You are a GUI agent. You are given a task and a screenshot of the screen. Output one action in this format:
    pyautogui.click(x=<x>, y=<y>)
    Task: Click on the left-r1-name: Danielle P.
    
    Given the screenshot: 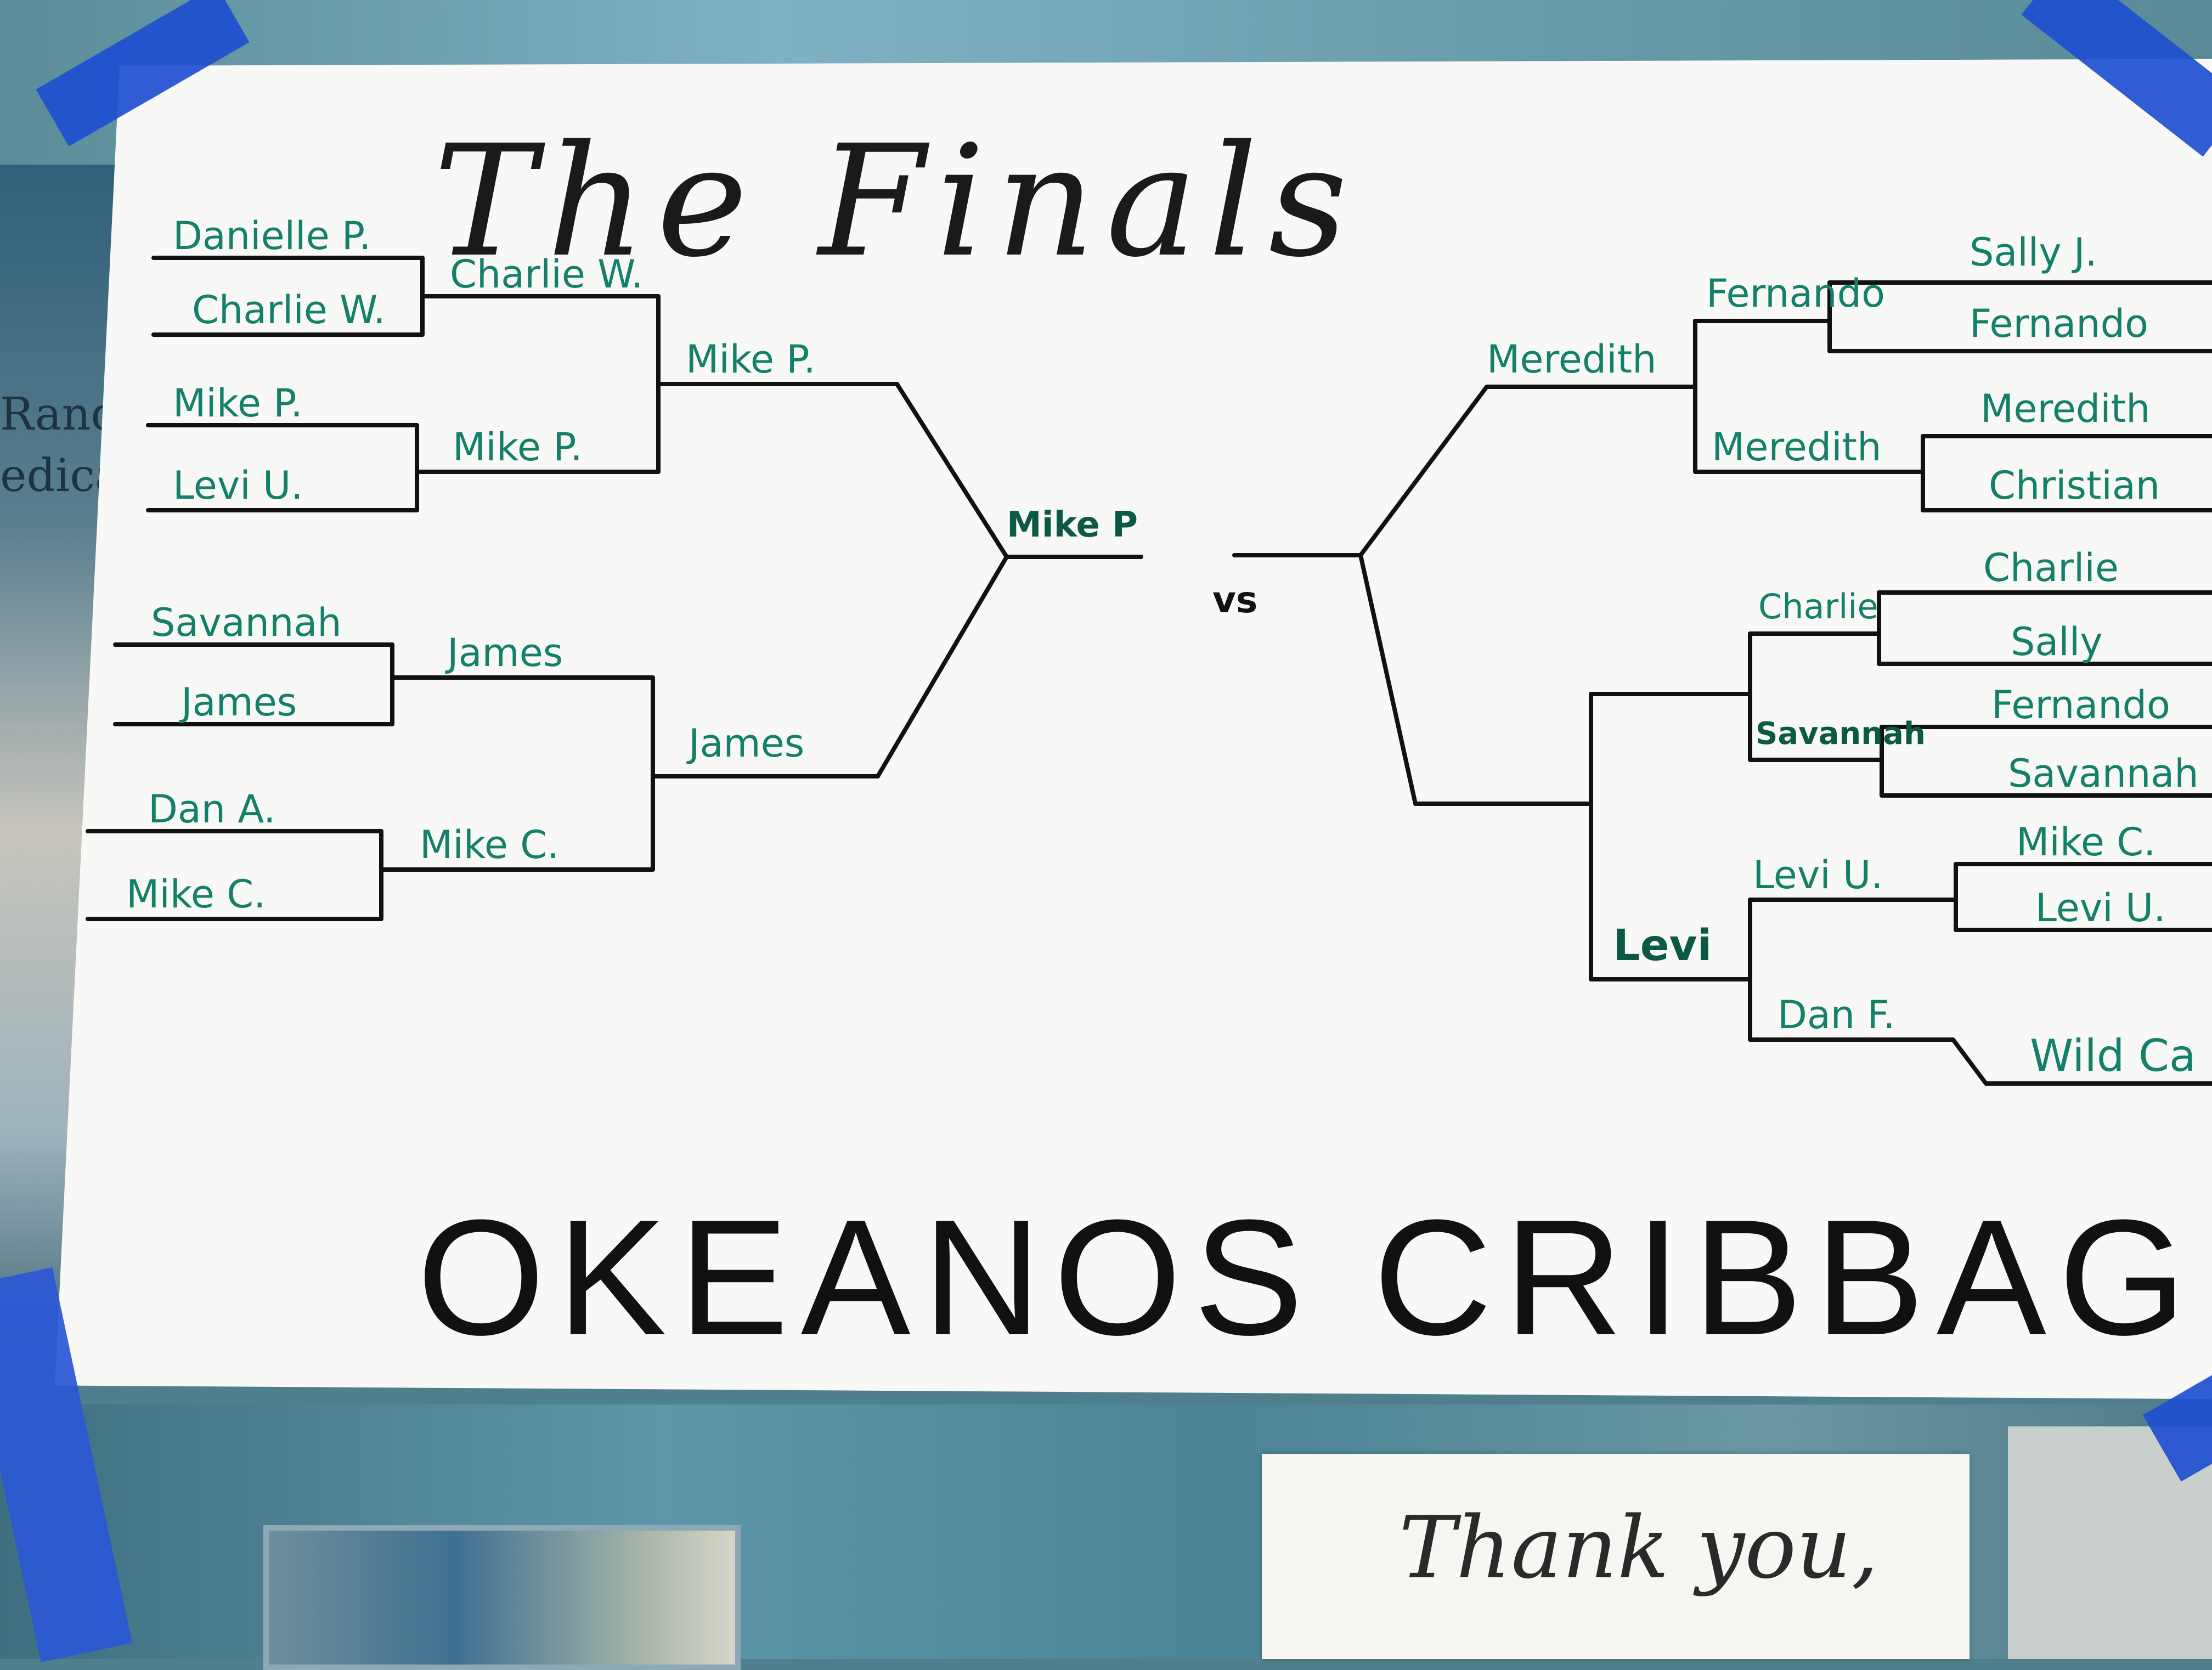 What is the action you would take?
    pyautogui.click(x=272, y=235)
    